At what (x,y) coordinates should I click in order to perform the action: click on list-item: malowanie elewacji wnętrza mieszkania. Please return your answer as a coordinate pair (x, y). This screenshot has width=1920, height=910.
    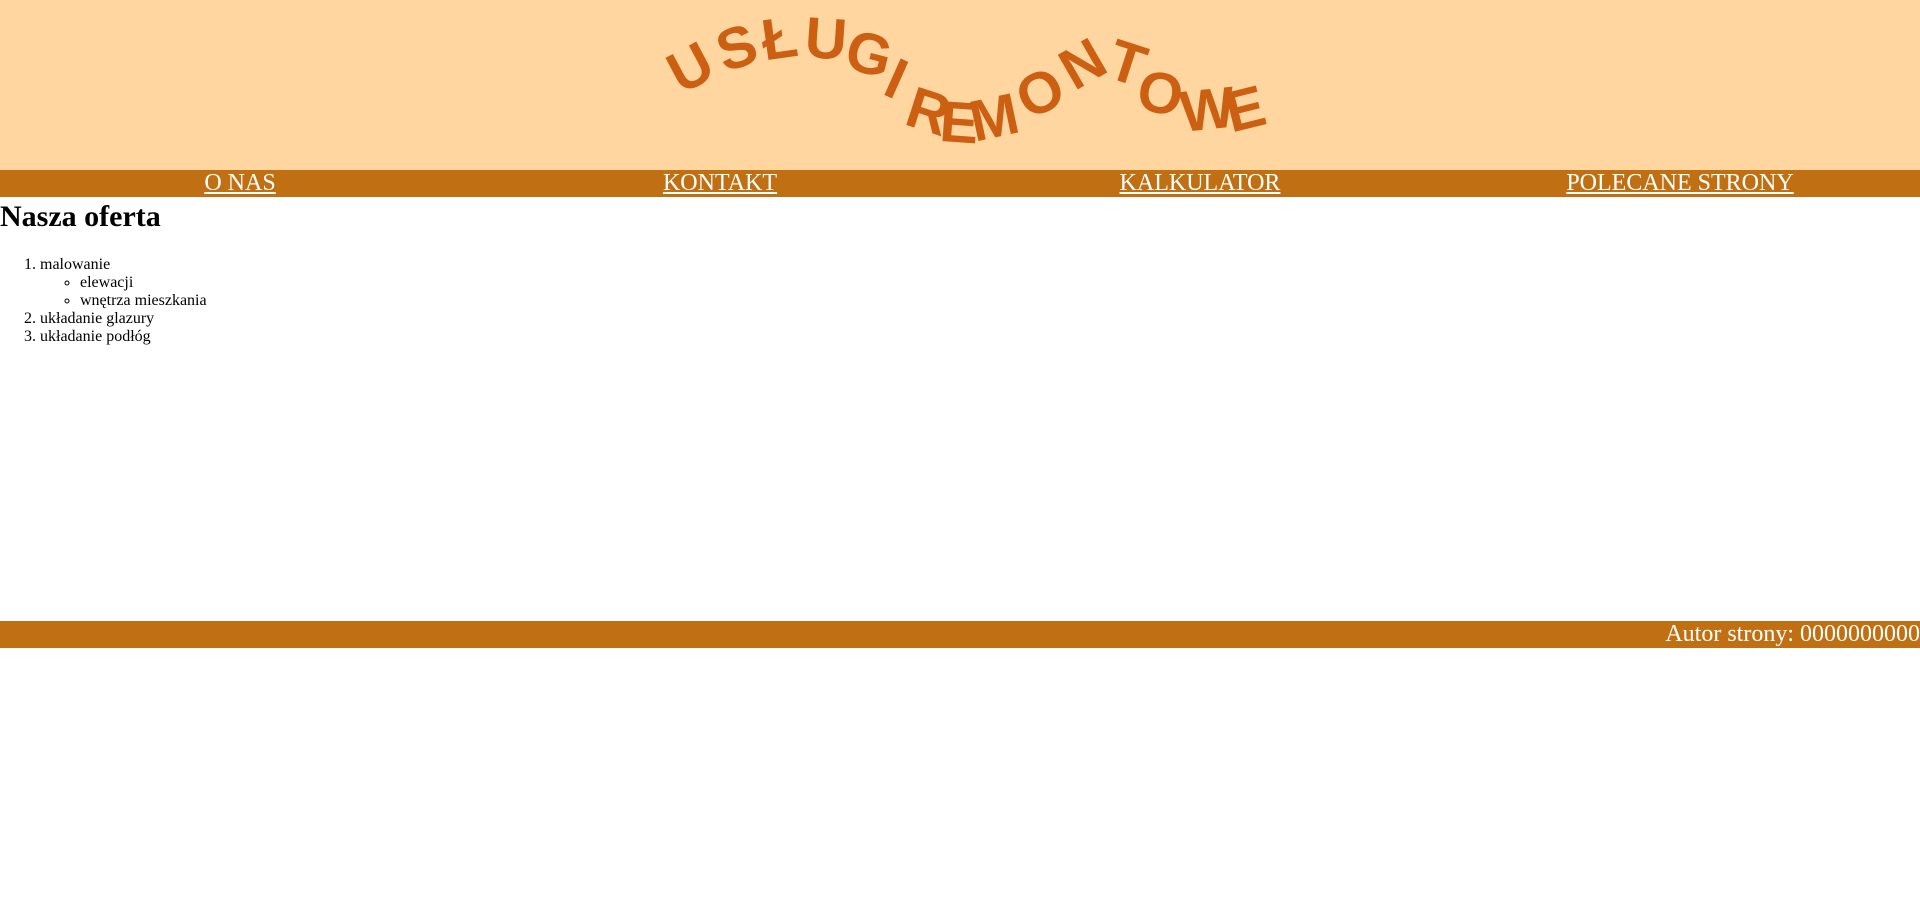
    Looking at the image, I should click on (980, 283).